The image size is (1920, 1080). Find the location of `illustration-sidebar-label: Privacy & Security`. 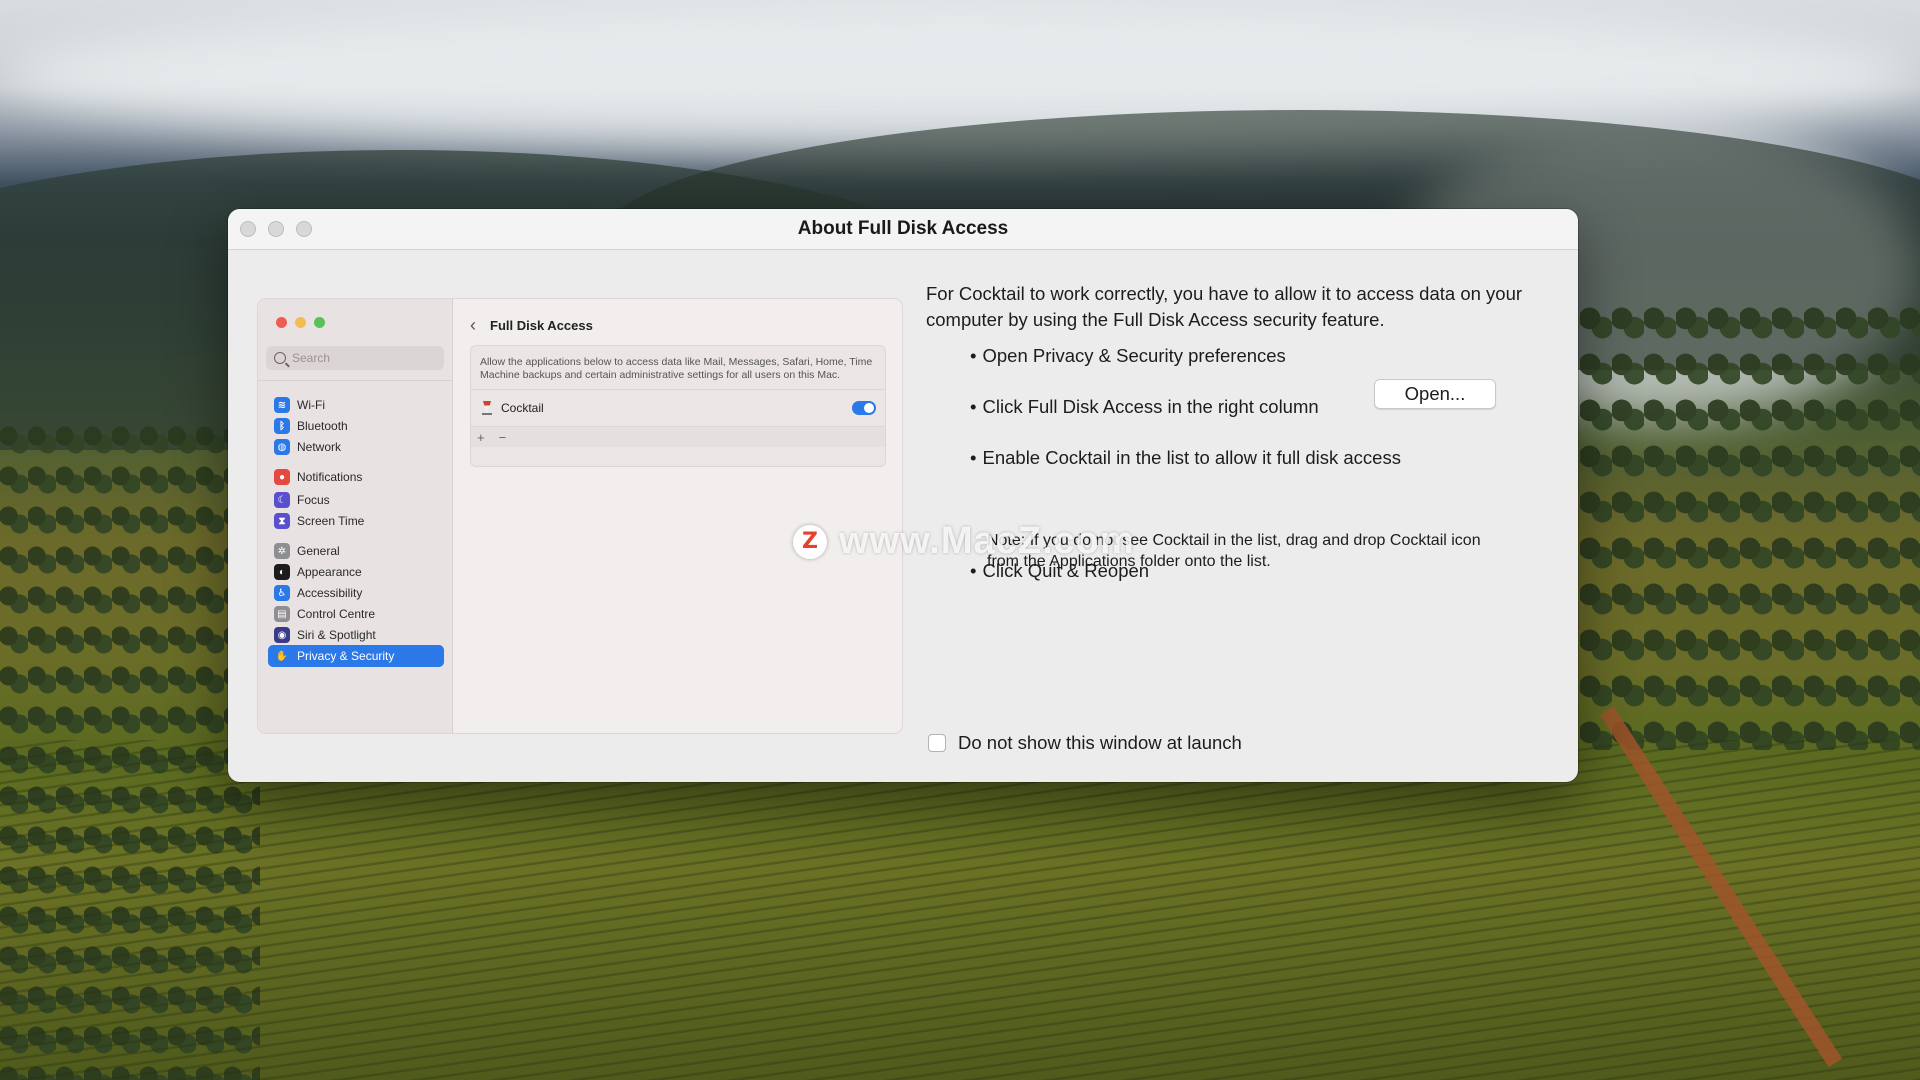

illustration-sidebar-label: Privacy & Security is located at coordinates (346, 656).